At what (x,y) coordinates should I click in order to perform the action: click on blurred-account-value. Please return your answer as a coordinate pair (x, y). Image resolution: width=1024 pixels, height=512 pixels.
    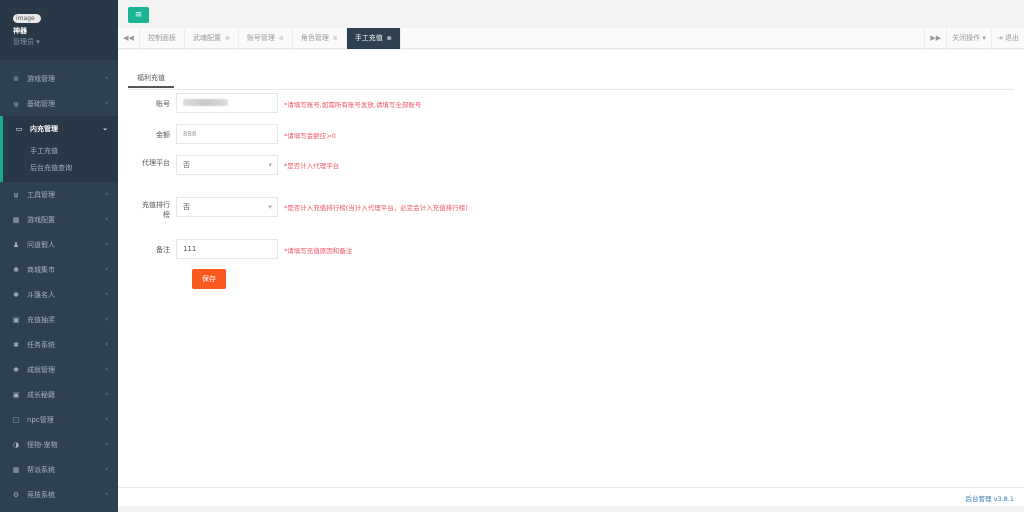
    Looking at the image, I should click on (205, 102).